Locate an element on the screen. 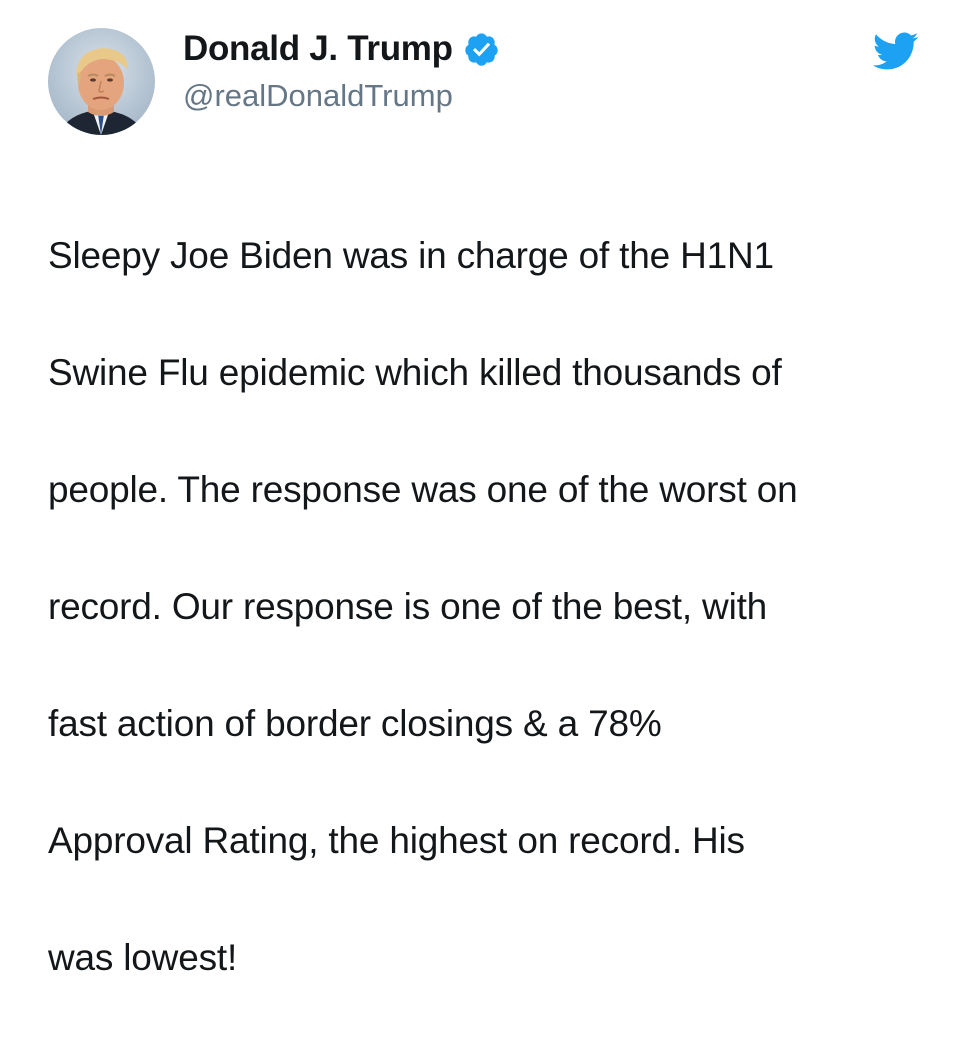  name-row: Donald J. Trump is located at coordinates (341, 49).